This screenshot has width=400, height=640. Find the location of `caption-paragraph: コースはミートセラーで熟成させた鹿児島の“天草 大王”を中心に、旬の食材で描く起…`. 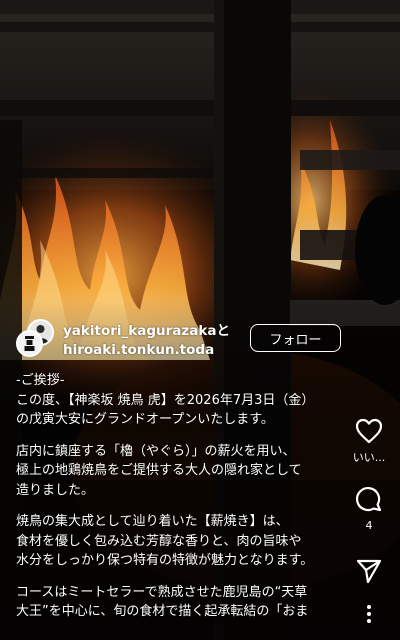

caption-paragraph: コースはミートセラーで熟成させた鹿児島の“天草 大王”を中心に、旬の食材で描く起… is located at coordinates (162, 602).